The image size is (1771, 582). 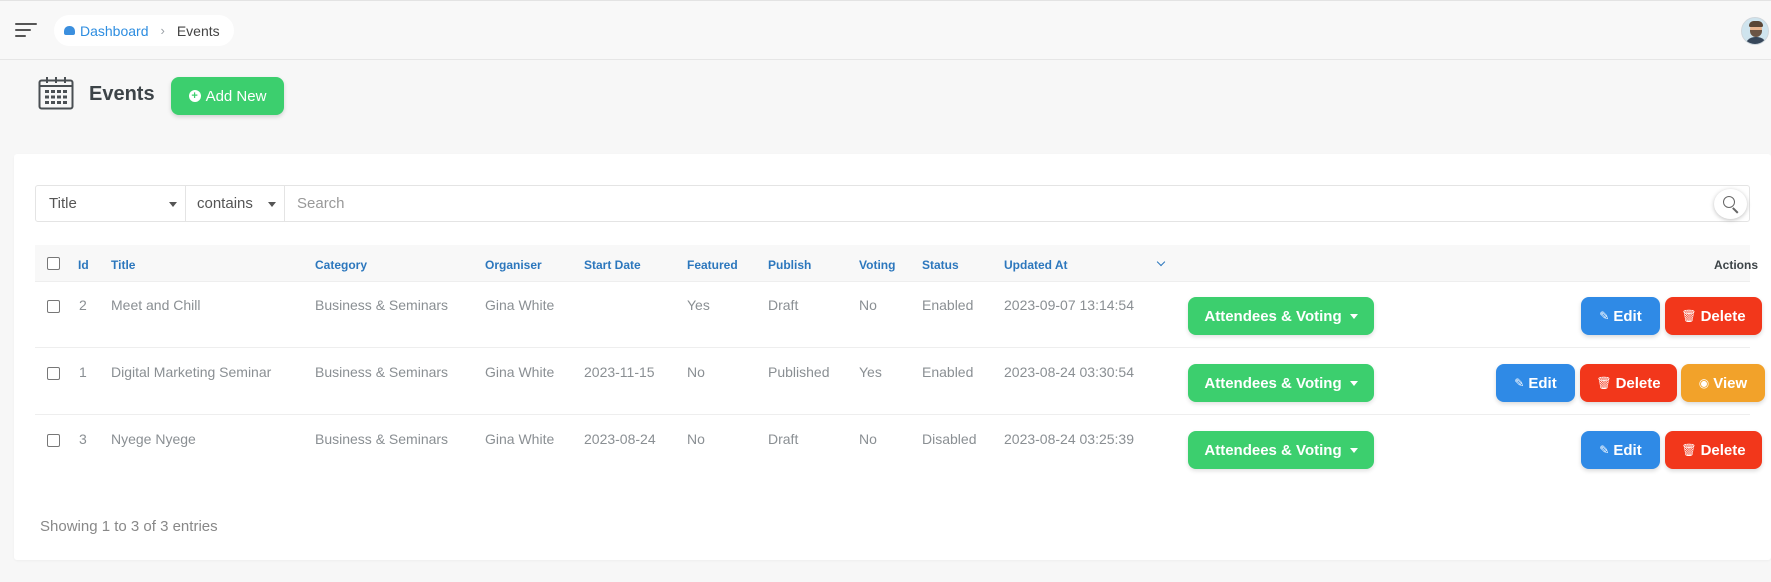 What do you see at coordinates (56, 93) in the screenshot?
I see `calendar-icon` at bounding box center [56, 93].